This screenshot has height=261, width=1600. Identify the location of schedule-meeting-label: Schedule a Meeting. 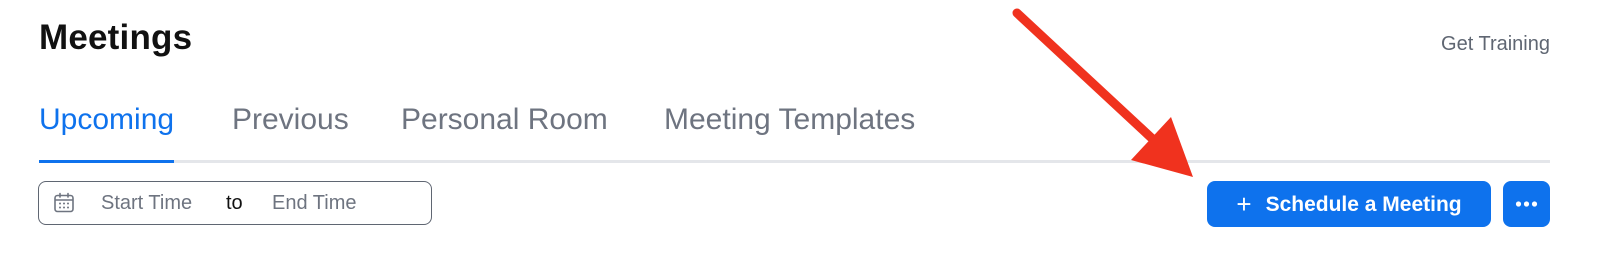
(1363, 204).